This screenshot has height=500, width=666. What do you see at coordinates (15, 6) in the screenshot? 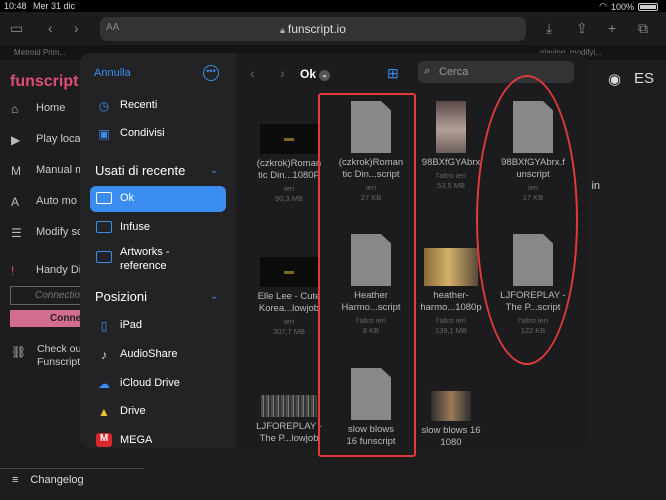
I see `clock: 10:48` at bounding box center [15, 6].